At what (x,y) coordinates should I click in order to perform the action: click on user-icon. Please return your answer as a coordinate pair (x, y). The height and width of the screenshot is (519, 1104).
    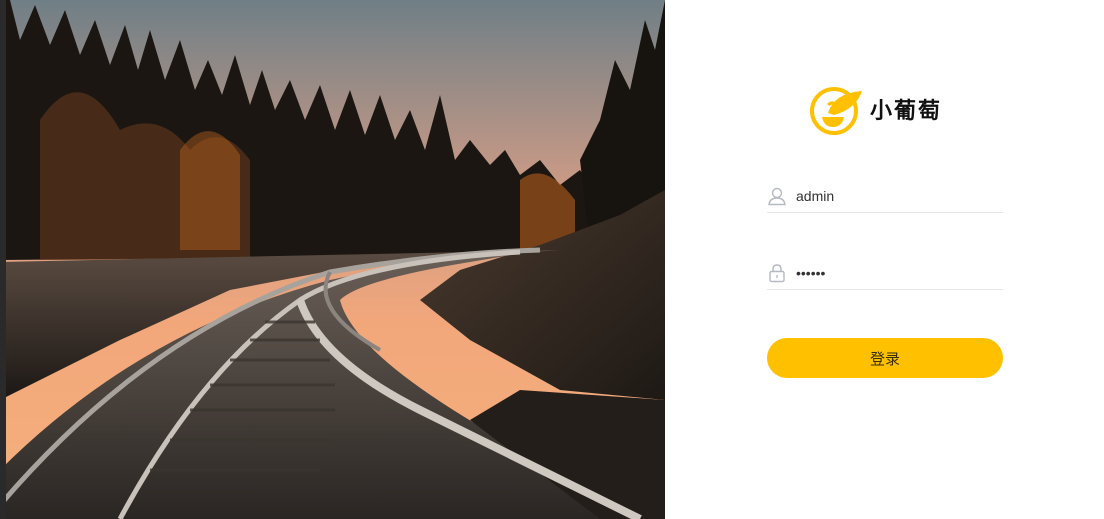
    Looking at the image, I should click on (777, 196).